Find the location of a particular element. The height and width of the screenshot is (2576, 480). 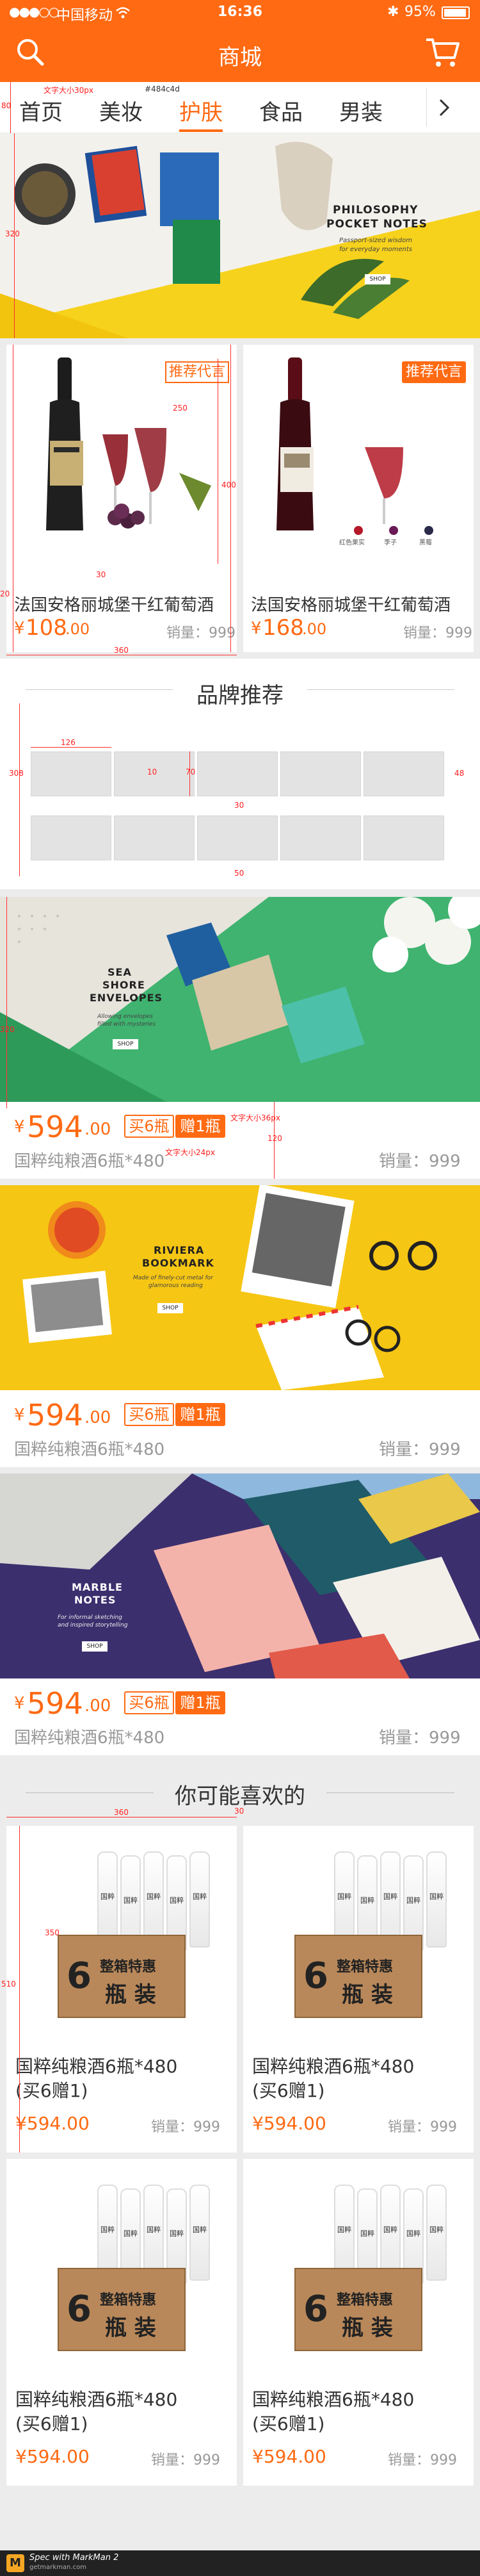

promo-3-shop-button: SHOP is located at coordinates (95, 1647).